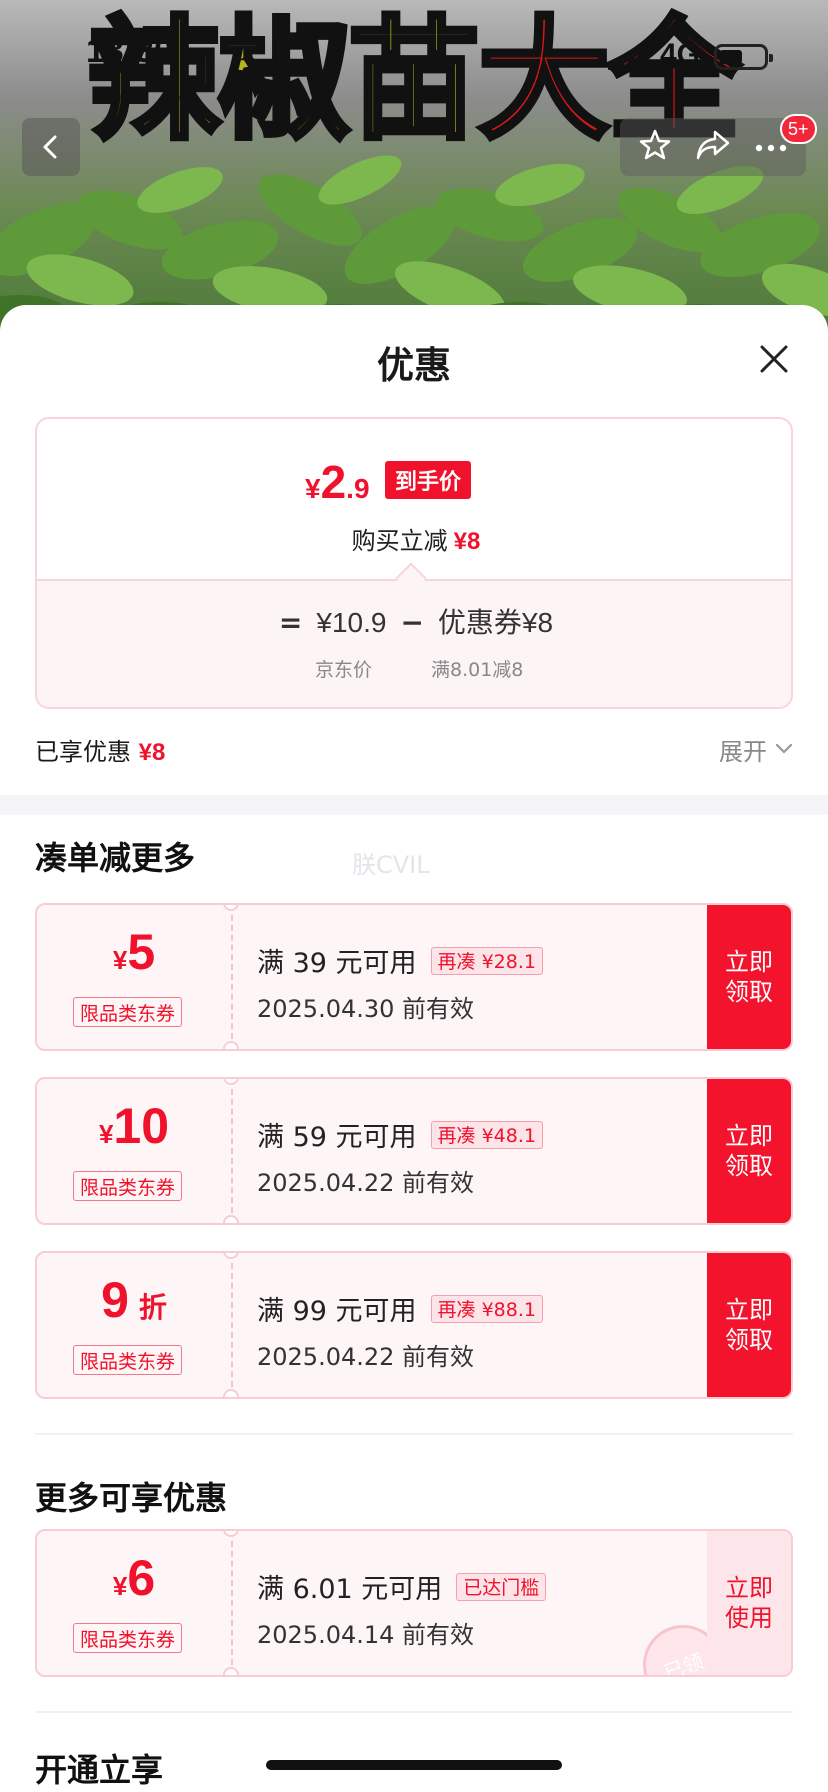 The height and width of the screenshot is (1792, 828). I want to click on coupon-validity: 2025.04.30 前有效, so click(366, 1009).